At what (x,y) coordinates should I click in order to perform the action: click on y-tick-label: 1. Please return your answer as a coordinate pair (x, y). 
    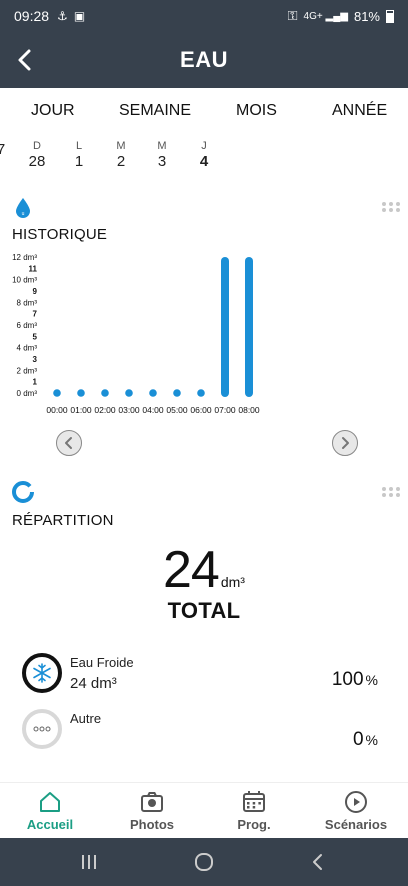
    Looking at the image, I should click on (35, 382).